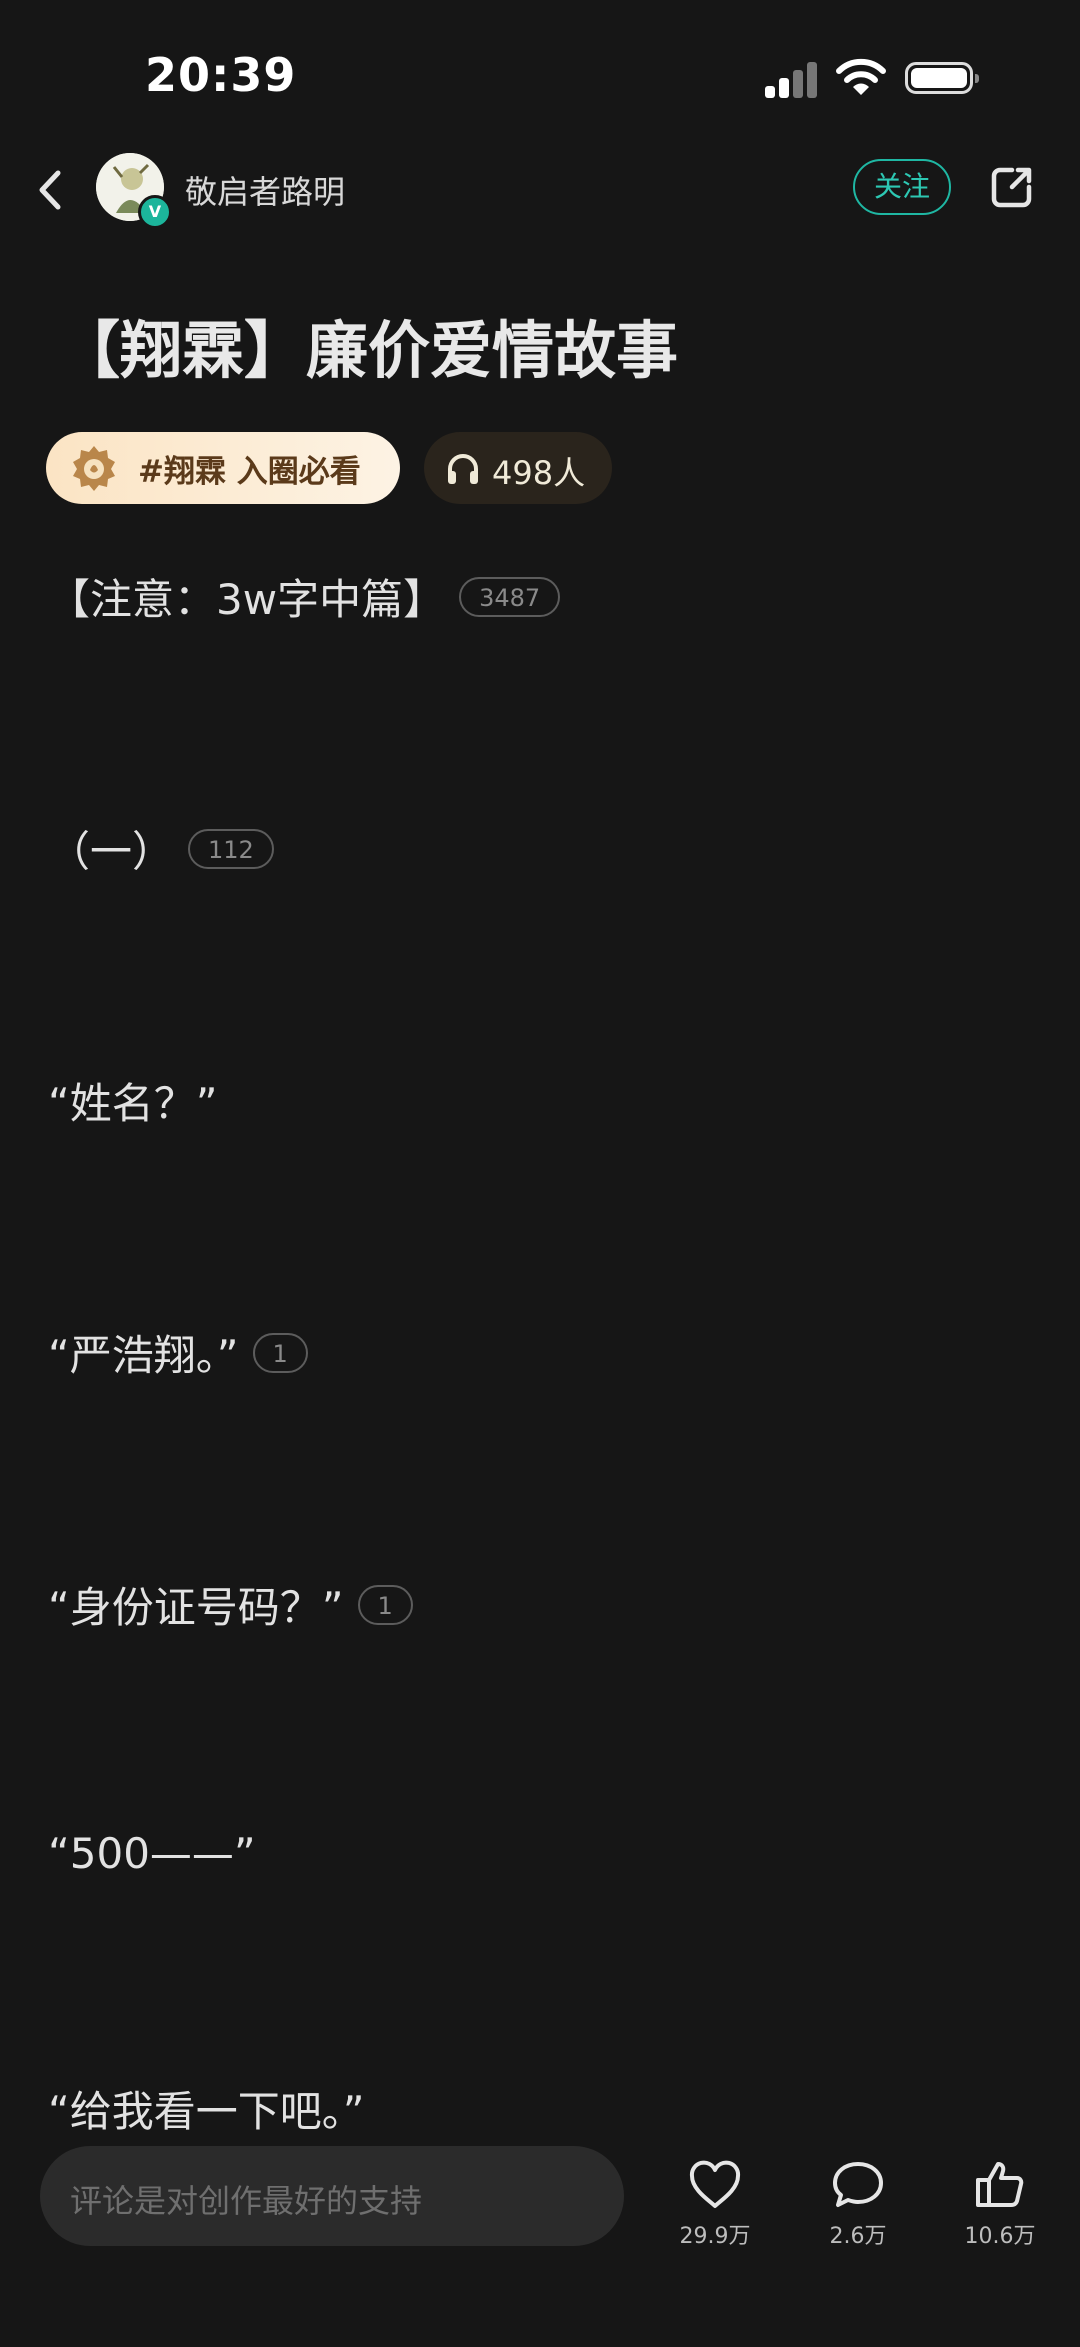  I want to click on signal-icon, so click(793, 80).